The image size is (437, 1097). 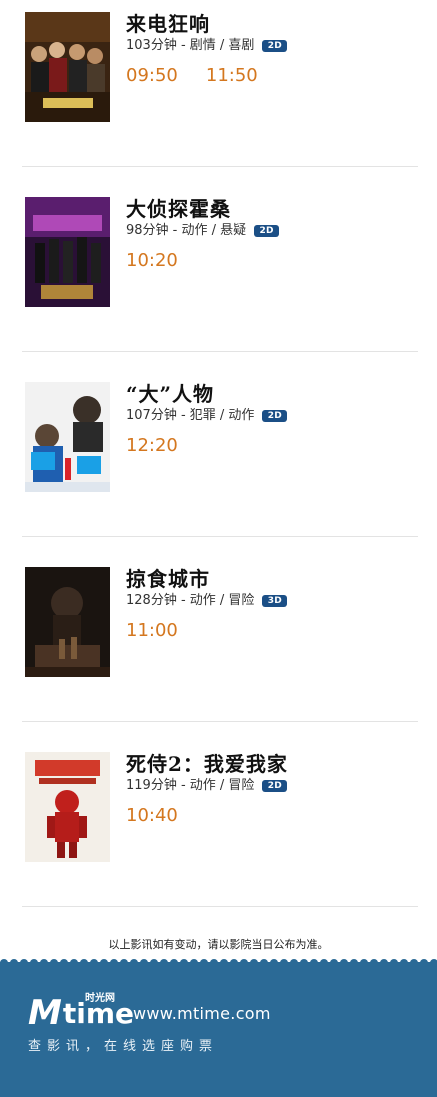 What do you see at coordinates (152, 445) in the screenshot?
I see `showtime-button: 12:20` at bounding box center [152, 445].